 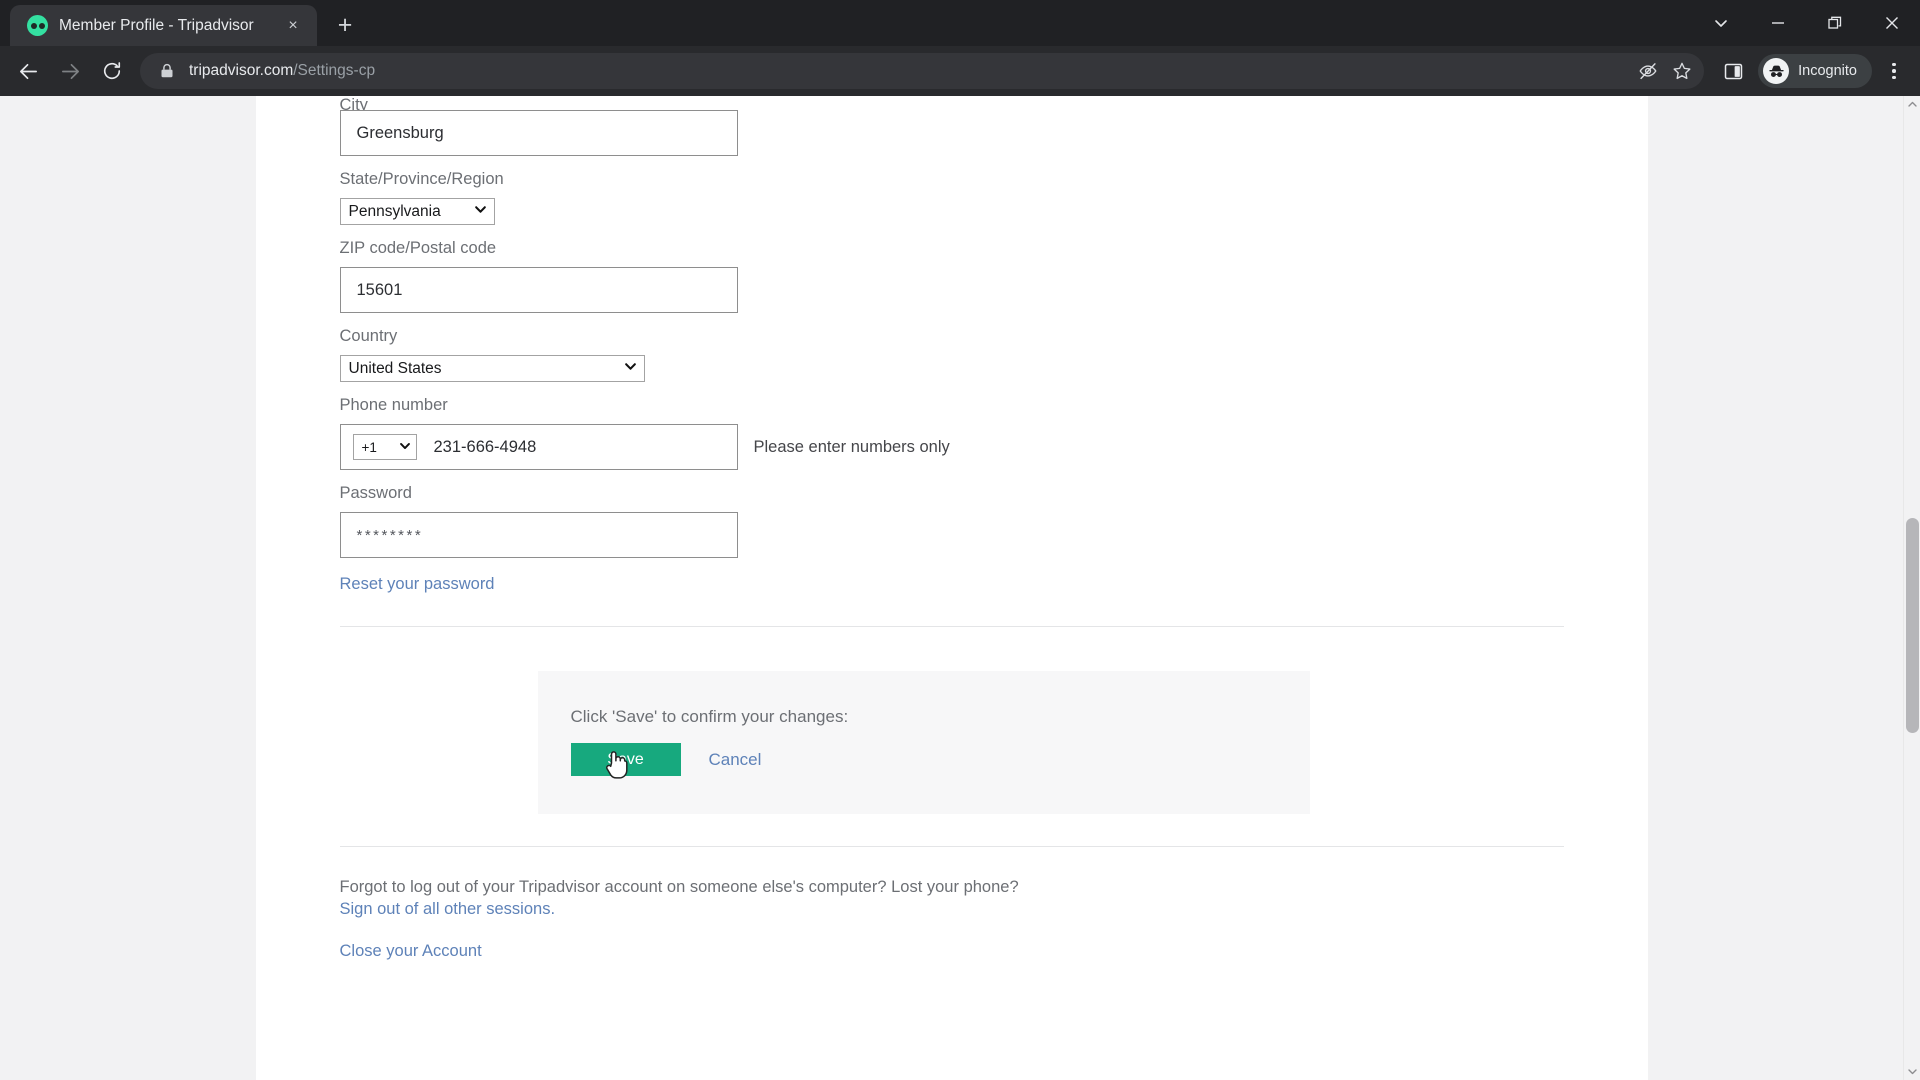 I want to click on lock-icon, so click(x=167, y=71).